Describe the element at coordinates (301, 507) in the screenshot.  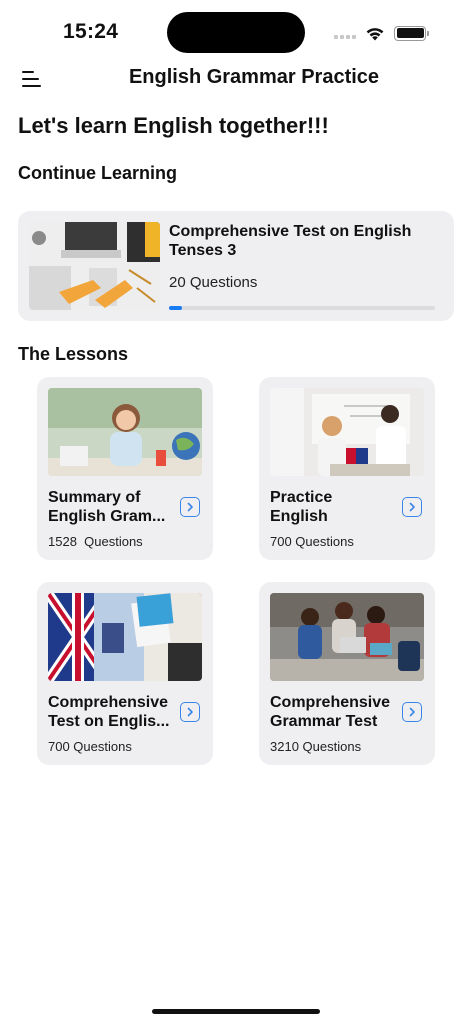
I see `lesson-title: Practice English Grammar` at that location.